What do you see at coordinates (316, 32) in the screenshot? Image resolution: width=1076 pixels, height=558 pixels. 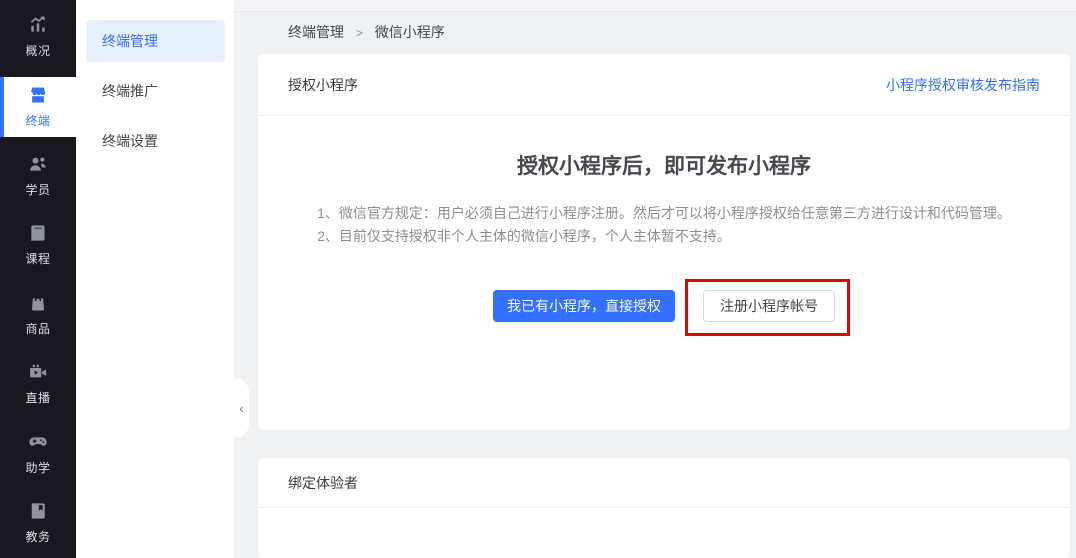 I see `breadcrumb-item-terminal-management: 终端管理` at bounding box center [316, 32].